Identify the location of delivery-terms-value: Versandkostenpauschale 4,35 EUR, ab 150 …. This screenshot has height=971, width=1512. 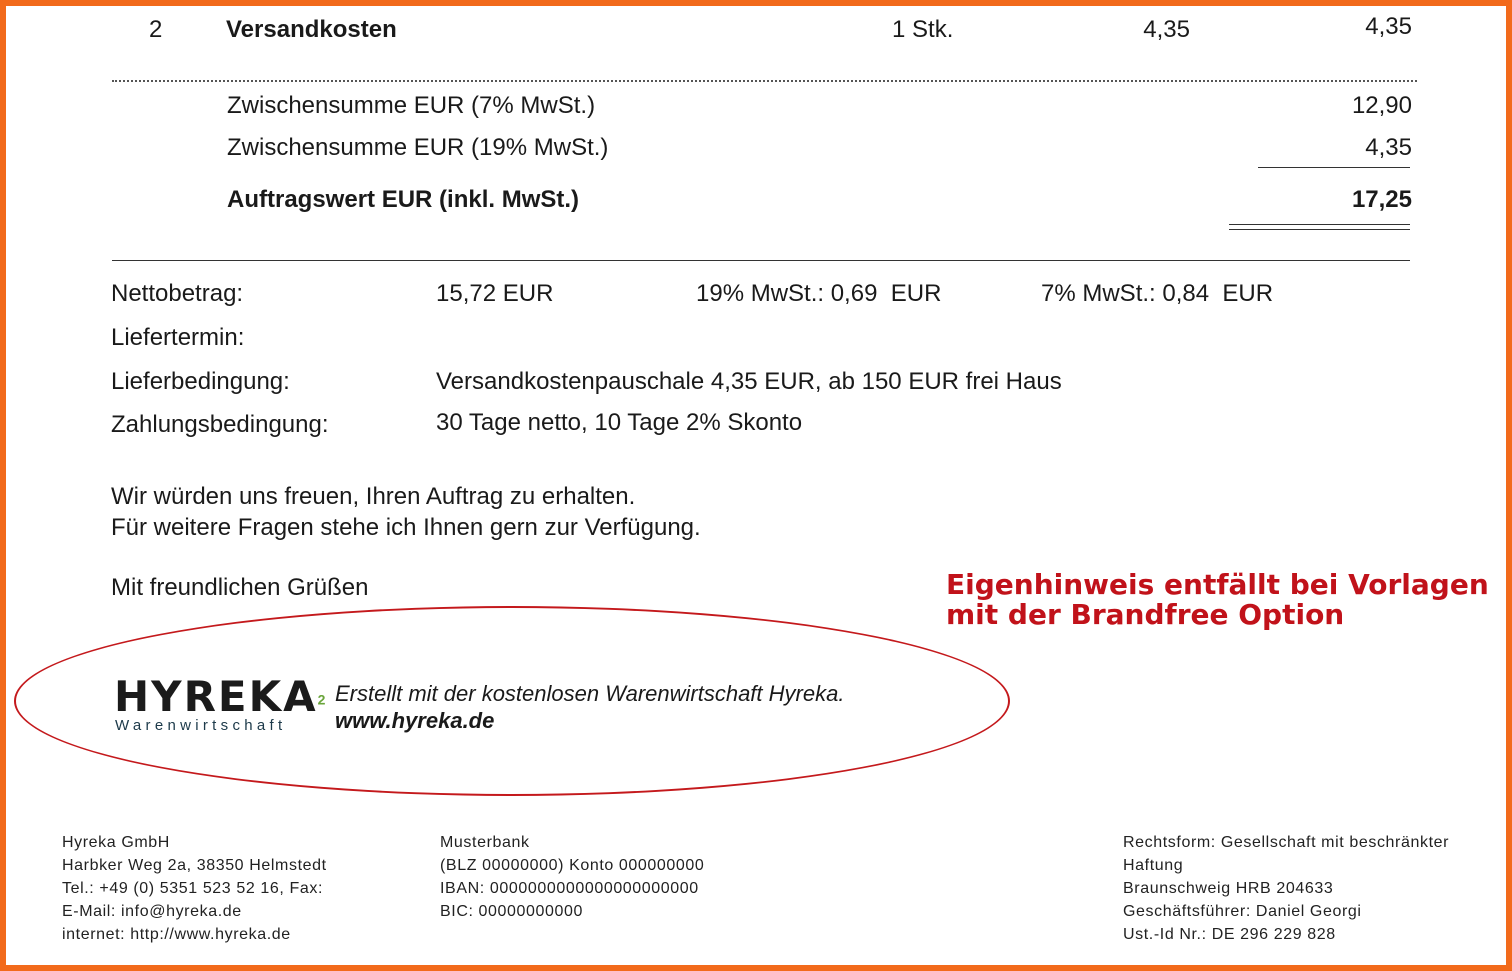
(749, 381).